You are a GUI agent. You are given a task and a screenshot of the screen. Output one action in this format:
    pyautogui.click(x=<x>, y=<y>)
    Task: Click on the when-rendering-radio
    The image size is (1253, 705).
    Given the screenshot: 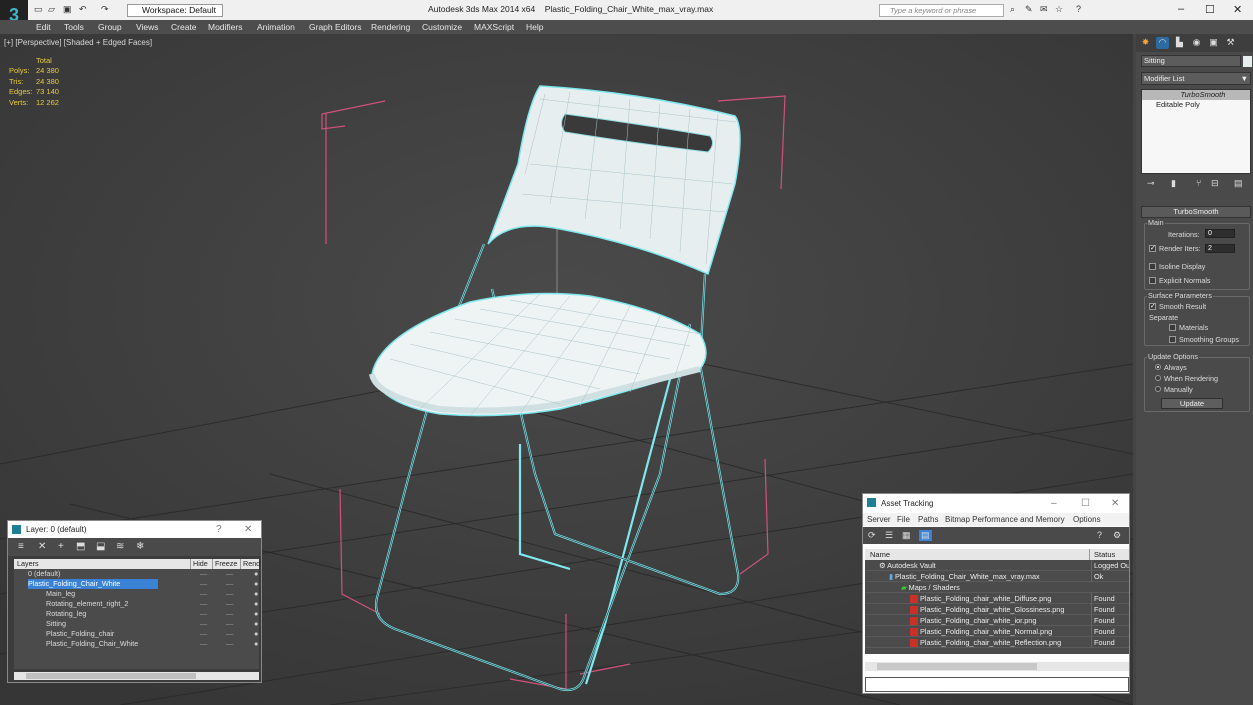 What is the action you would take?
    pyautogui.click(x=1158, y=378)
    